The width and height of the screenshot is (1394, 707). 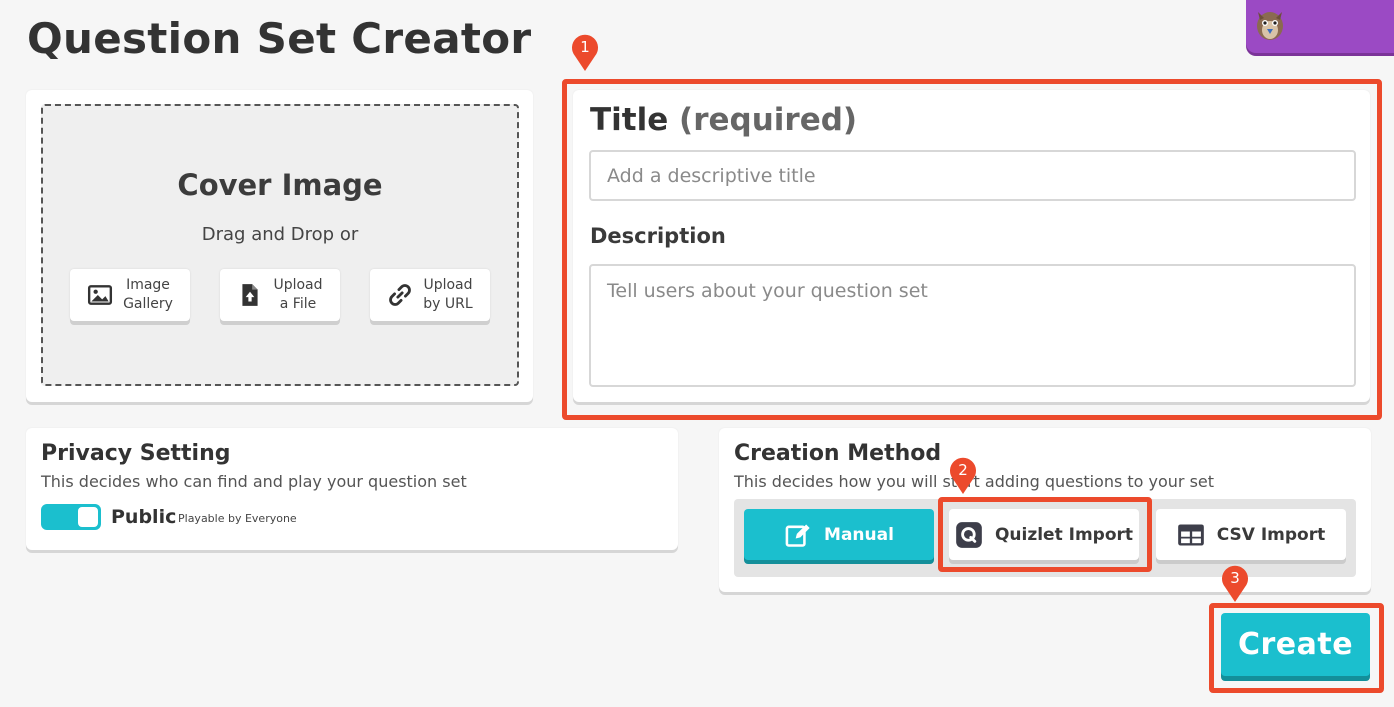 I want to click on manual-method-label: Manual, so click(x=859, y=534).